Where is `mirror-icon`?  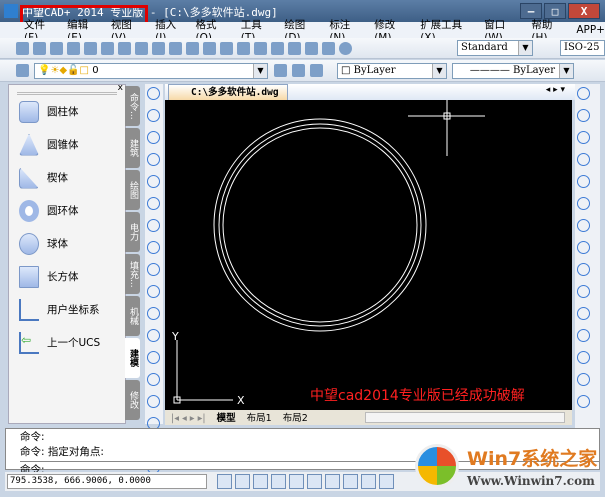 mirror-icon is located at coordinates (583, 137).